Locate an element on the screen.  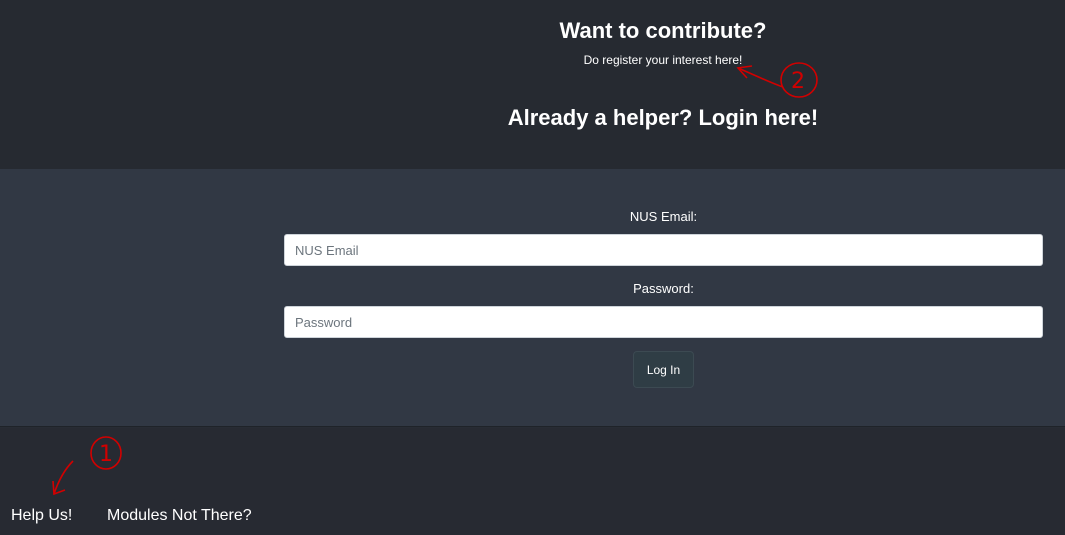
password-label: Password: is located at coordinates (663, 288).